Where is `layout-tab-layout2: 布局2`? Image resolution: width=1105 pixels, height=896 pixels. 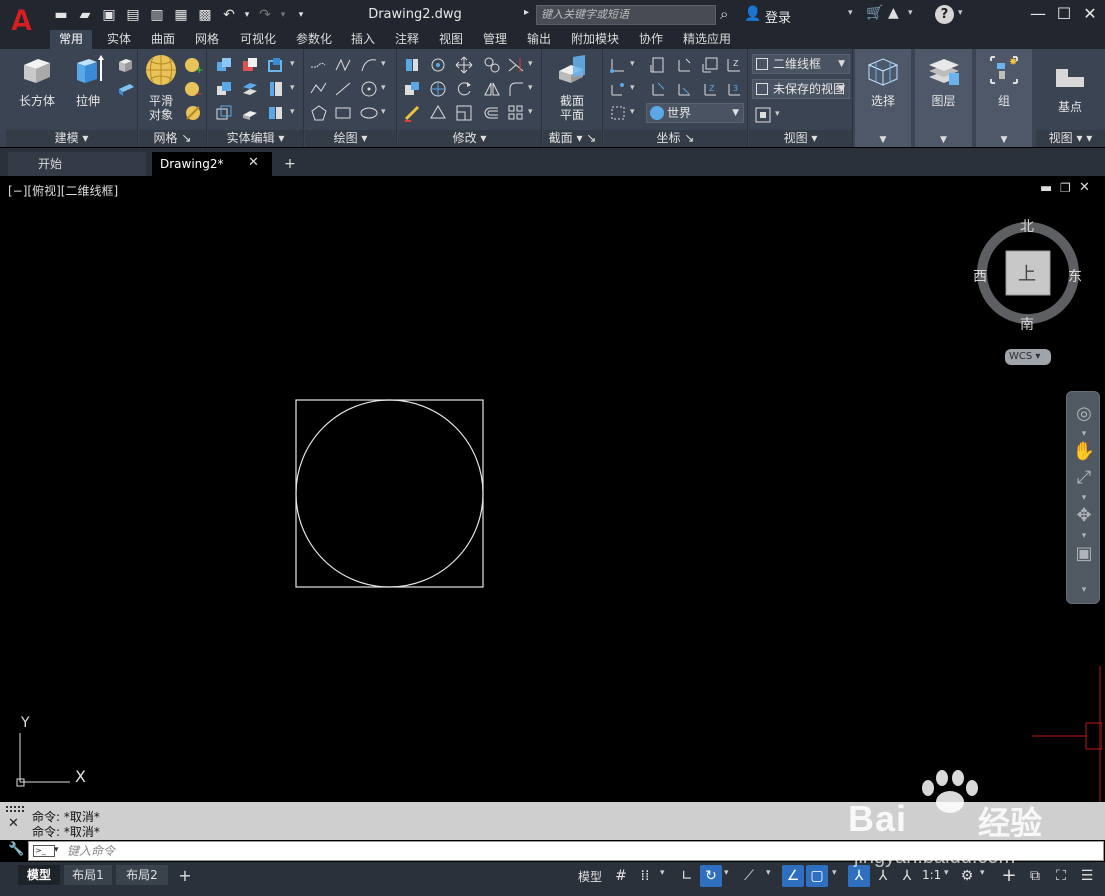
layout-tab-layout2: 布局2 is located at coordinates (142, 875).